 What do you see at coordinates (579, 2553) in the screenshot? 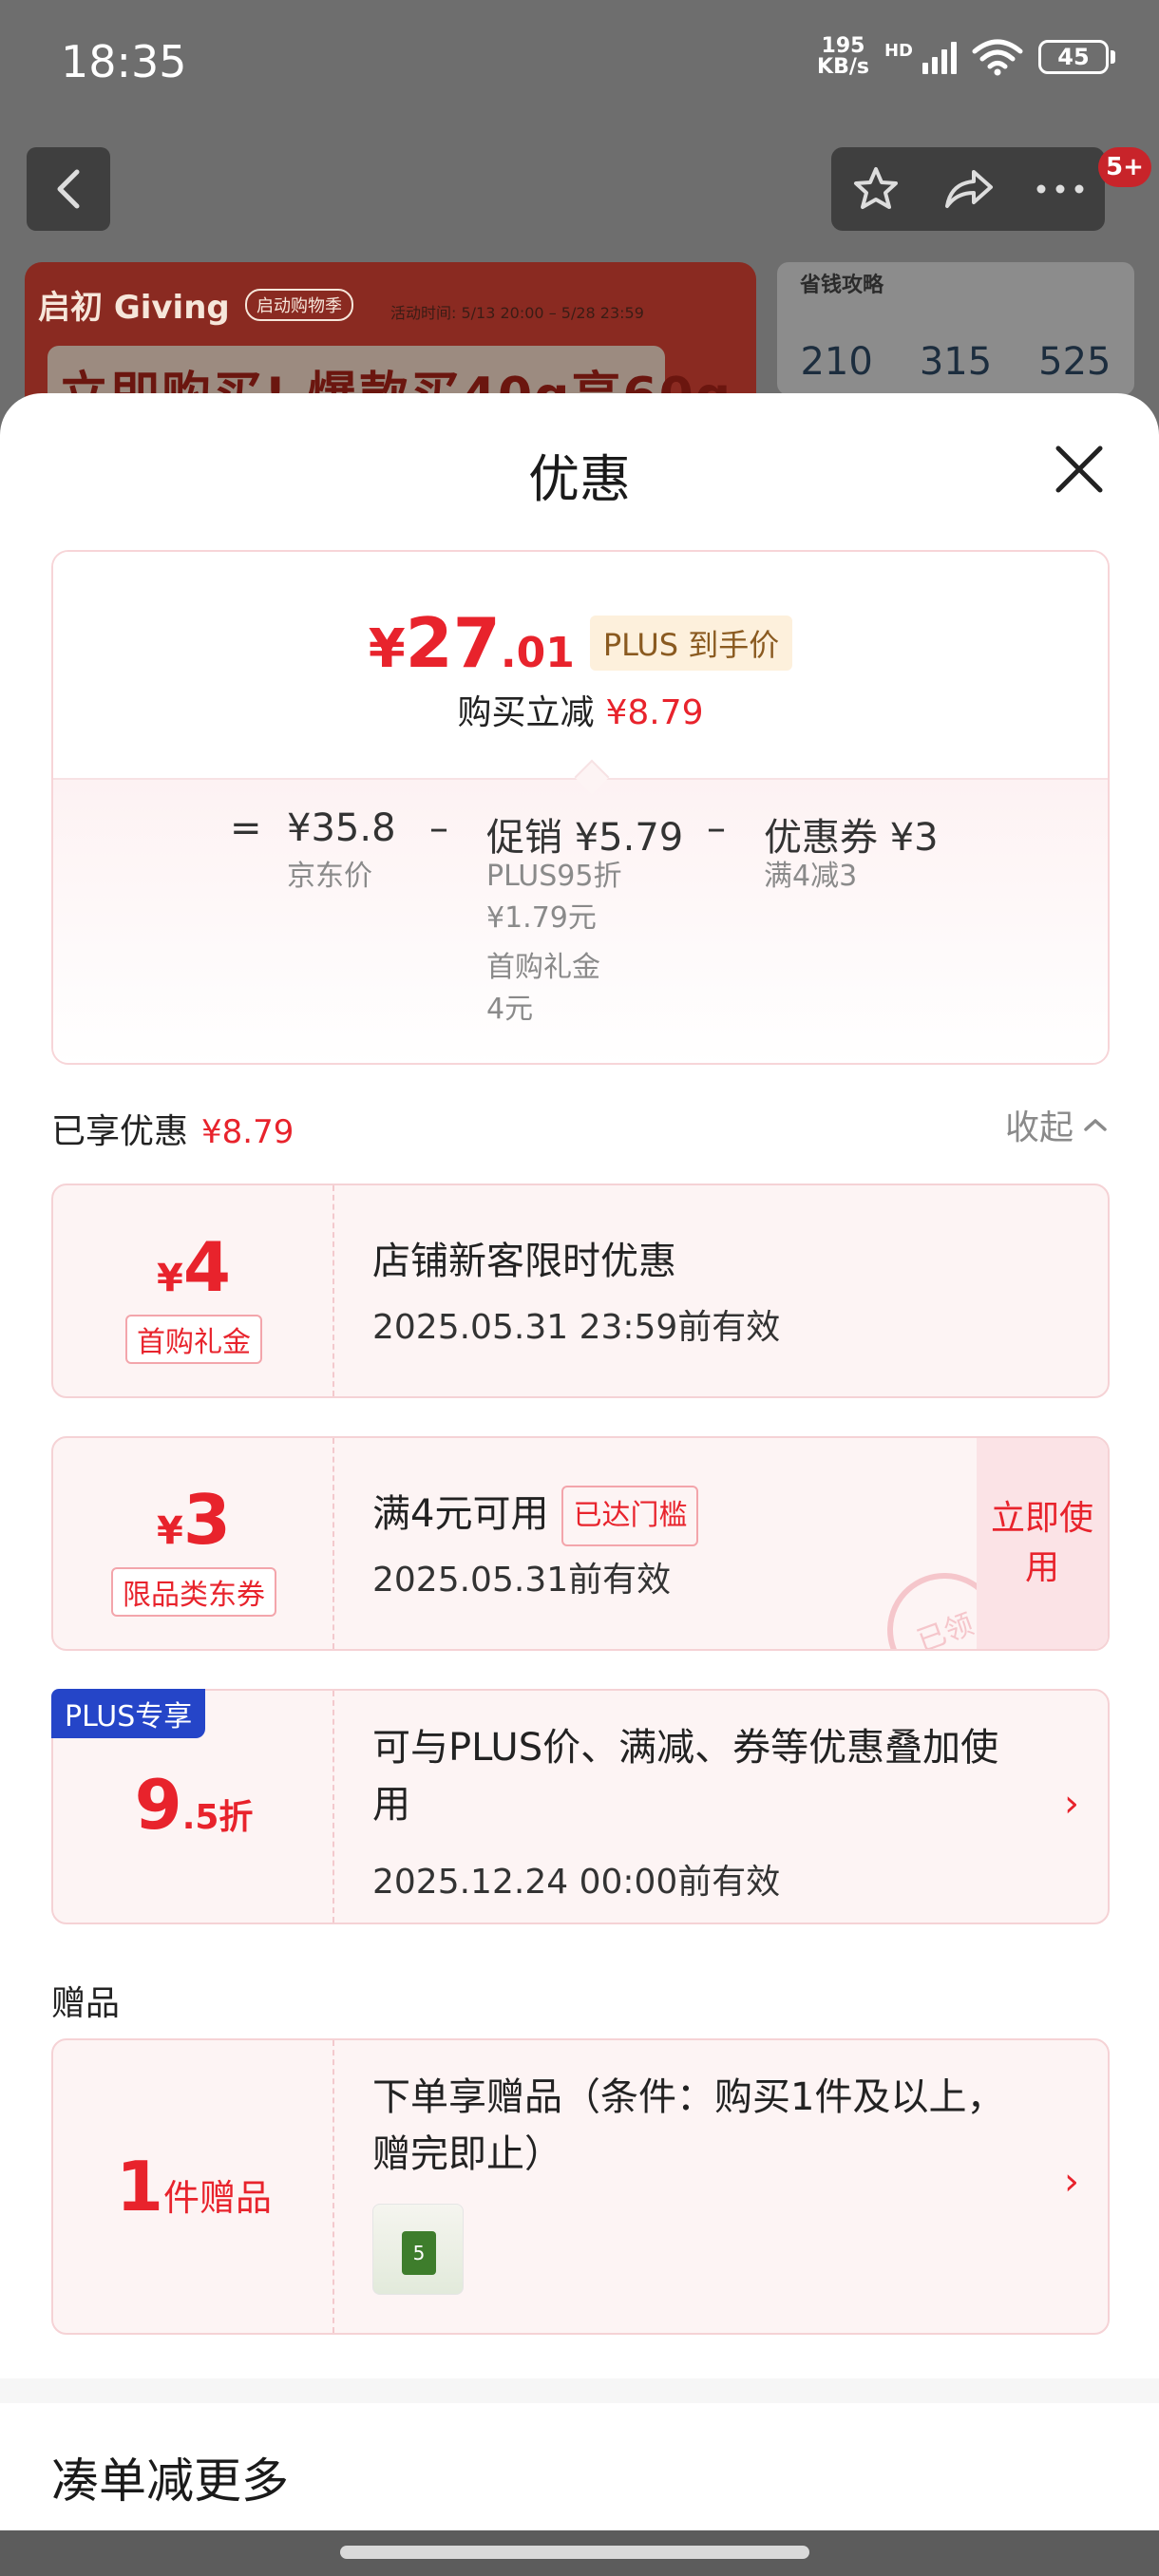
I see `gesture-bar` at bounding box center [579, 2553].